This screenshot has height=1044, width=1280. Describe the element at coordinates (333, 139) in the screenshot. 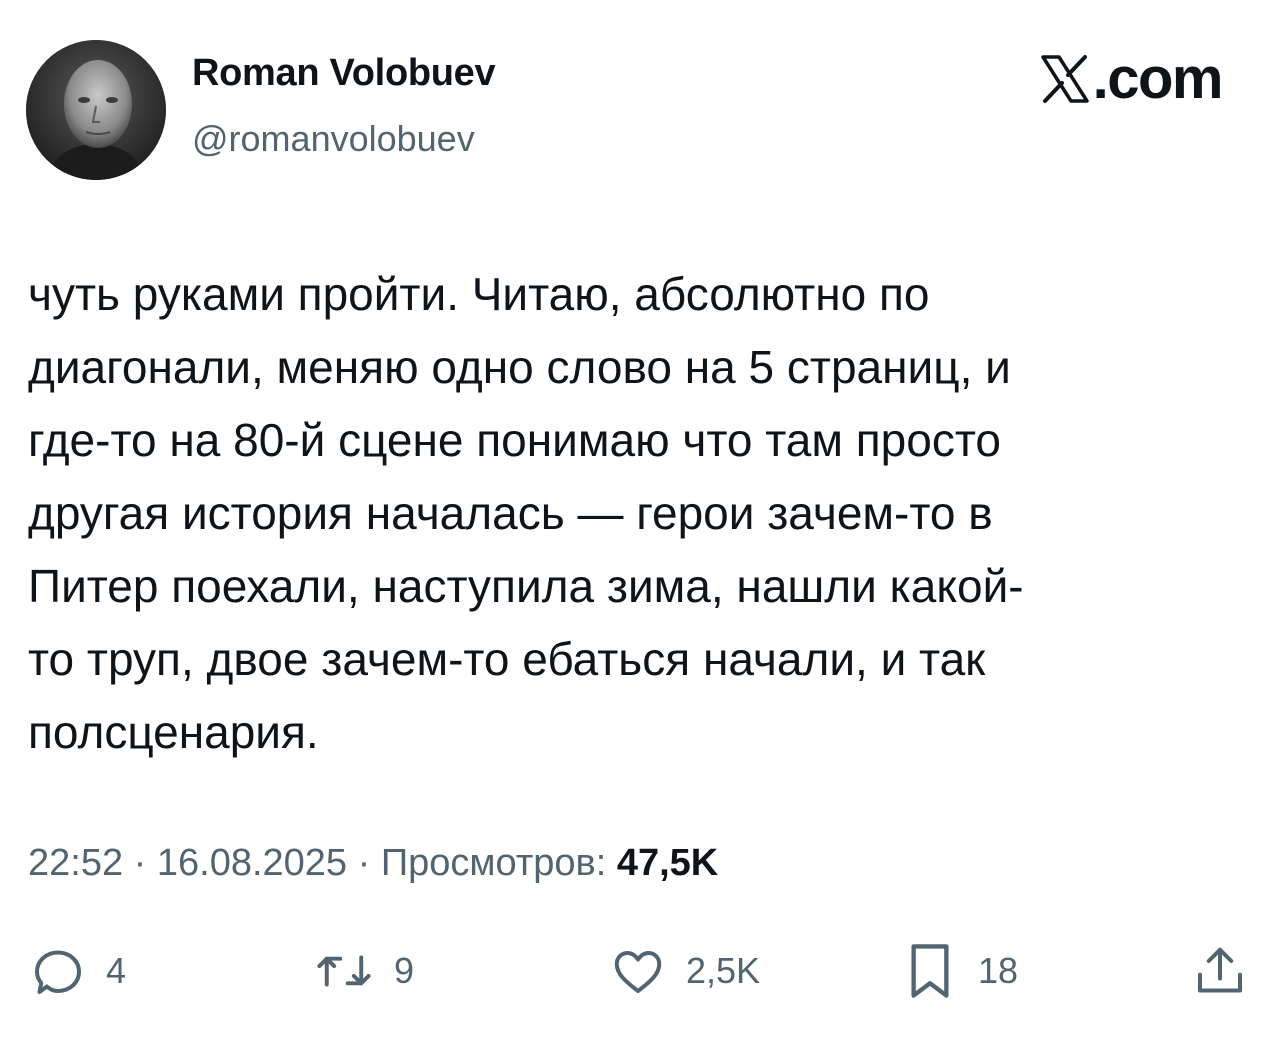

I see `author-handle: @romanvolobuev` at that location.